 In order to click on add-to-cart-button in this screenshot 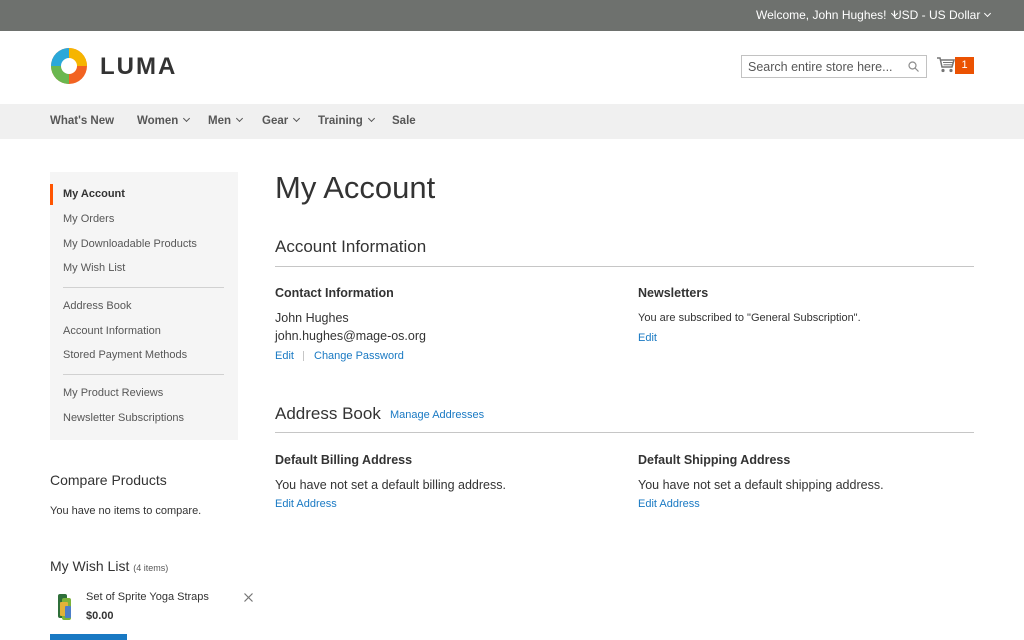, I will do `click(88, 637)`.